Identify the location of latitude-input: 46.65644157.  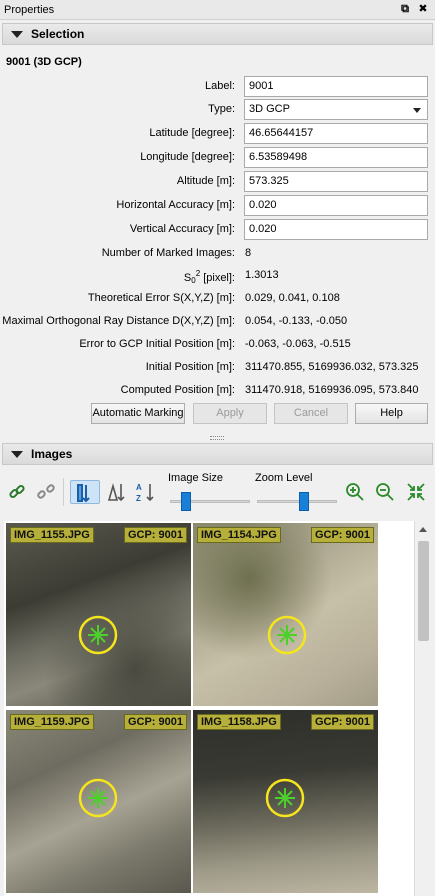
(336, 133).